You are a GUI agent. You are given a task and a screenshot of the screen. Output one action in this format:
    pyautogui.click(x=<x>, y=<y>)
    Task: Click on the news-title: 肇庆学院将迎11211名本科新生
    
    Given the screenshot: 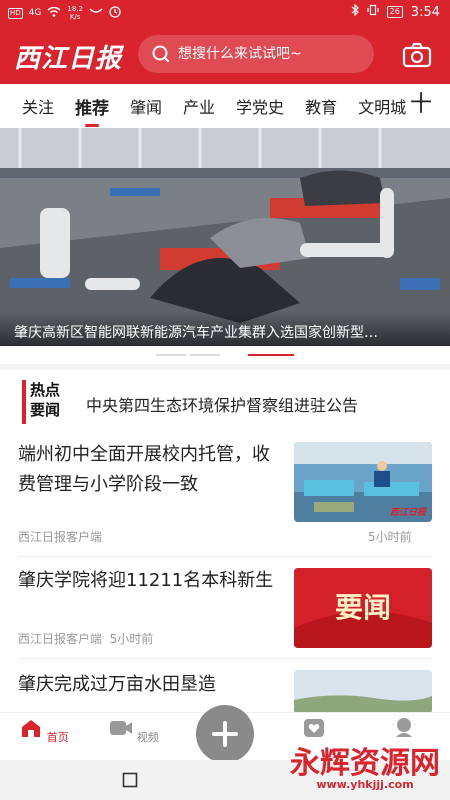 What is the action you would take?
    pyautogui.click(x=149, y=581)
    